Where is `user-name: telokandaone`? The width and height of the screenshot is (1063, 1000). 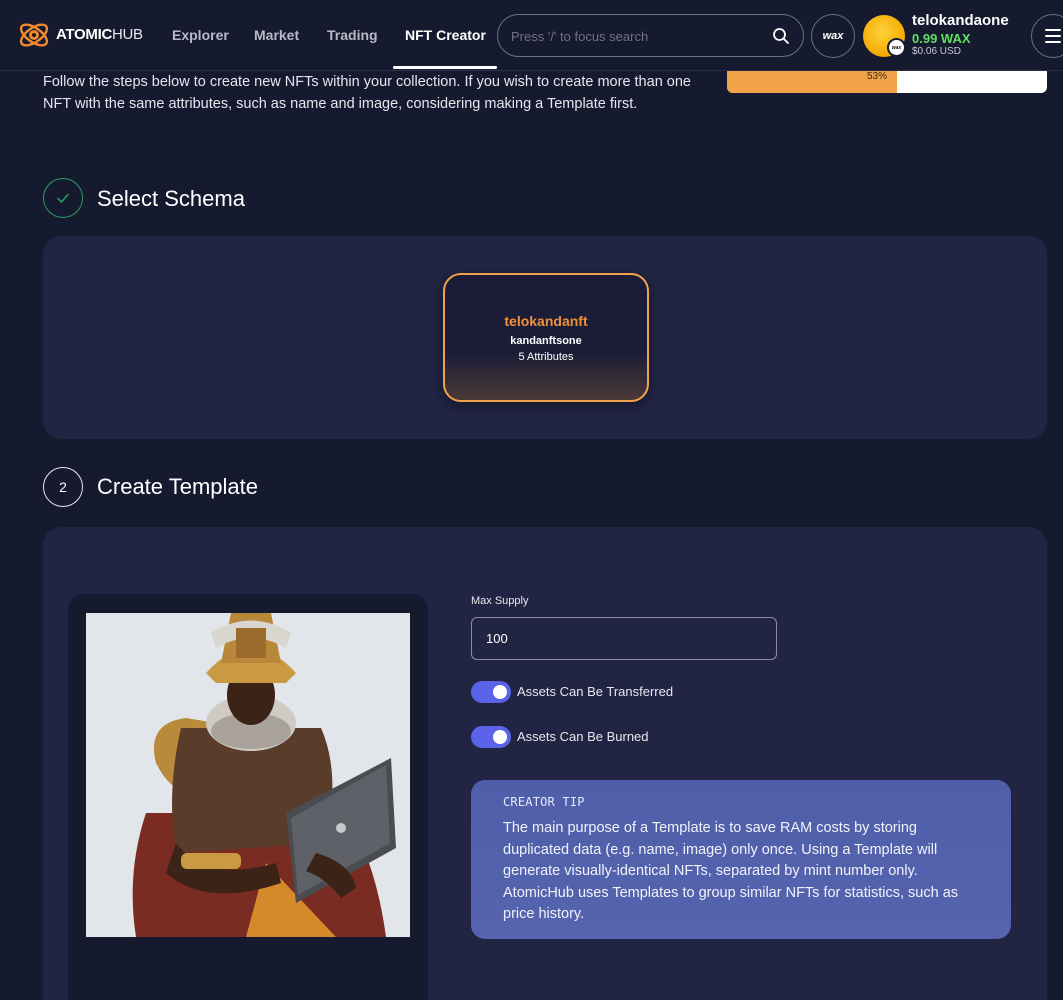
user-name: telokandaone is located at coordinates (960, 20).